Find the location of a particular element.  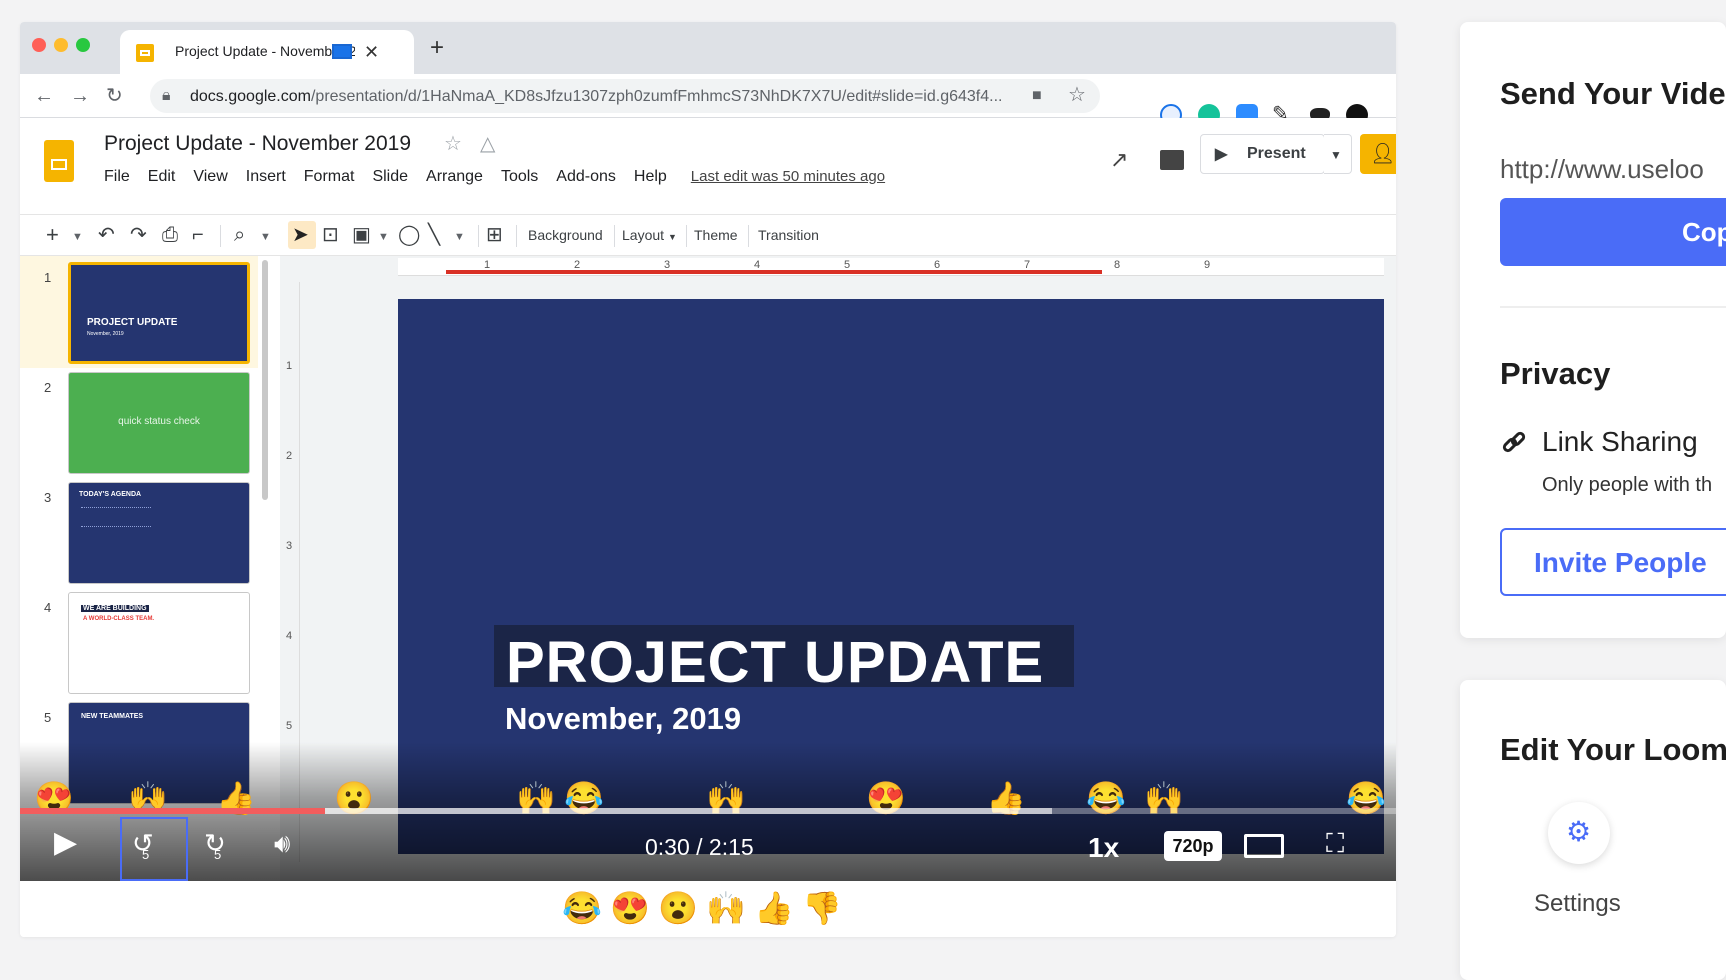

shape-icon: ◯ is located at coordinates (409, 235).